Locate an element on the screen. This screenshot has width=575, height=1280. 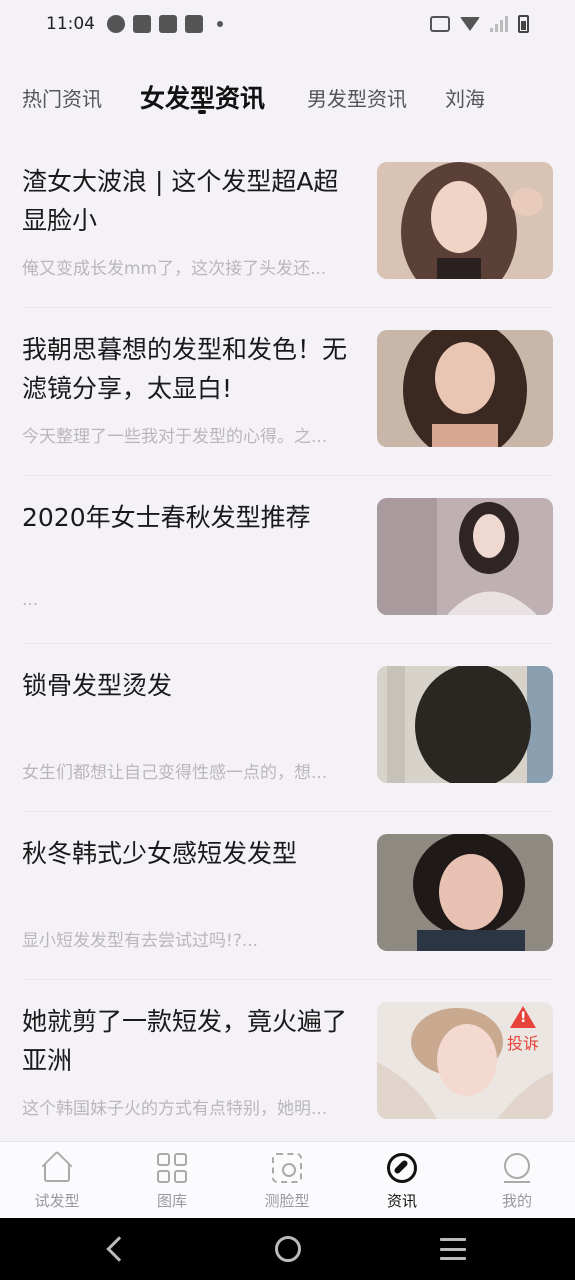
face-scan-icon is located at coordinates (287, 1168).